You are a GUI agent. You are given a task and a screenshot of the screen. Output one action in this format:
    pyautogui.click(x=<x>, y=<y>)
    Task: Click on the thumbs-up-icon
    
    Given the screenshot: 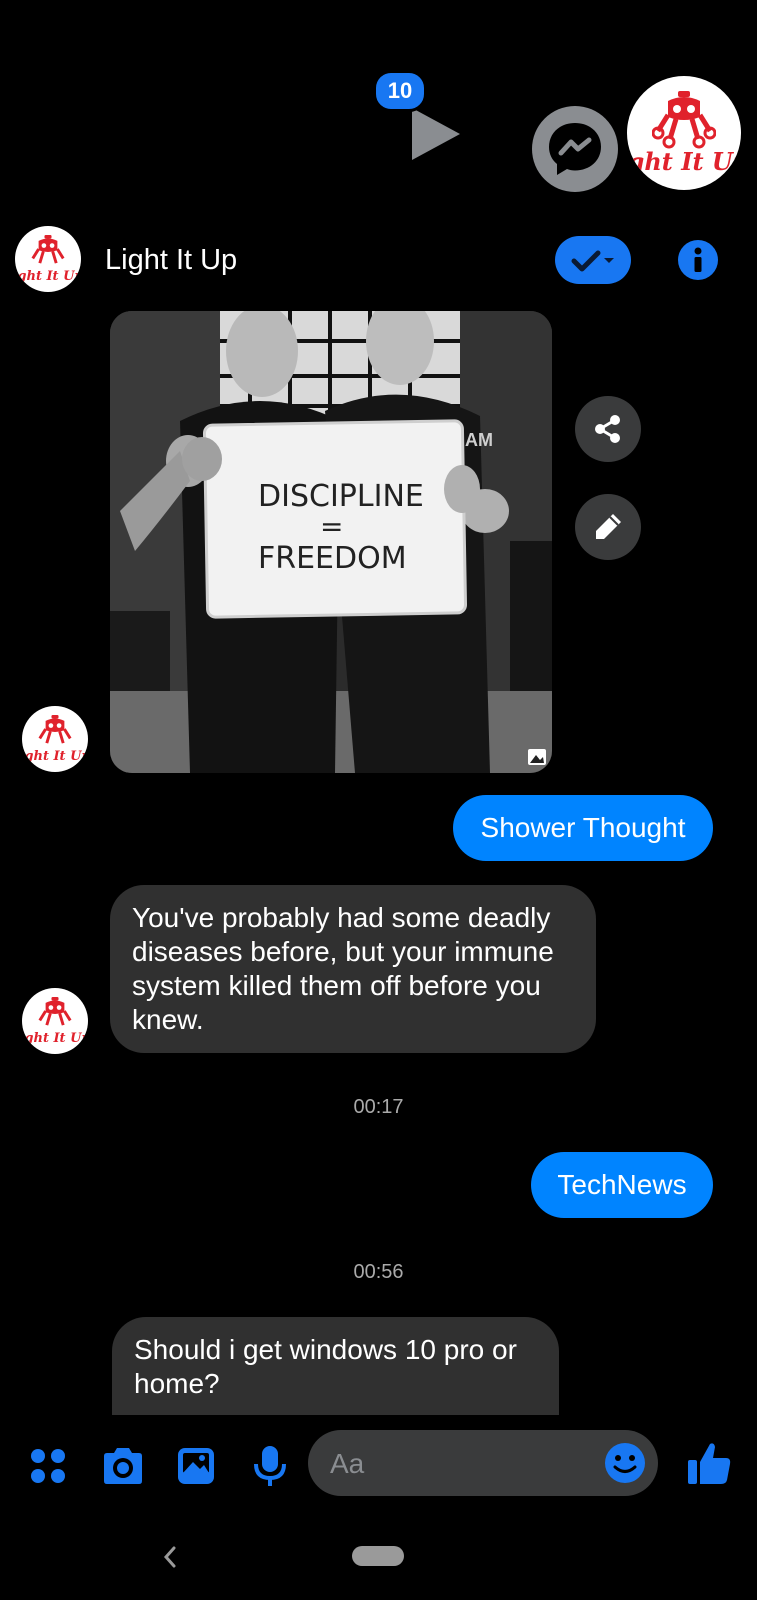 What is the action you would take?
    pyautogui.click(x=709, y=1463)
    